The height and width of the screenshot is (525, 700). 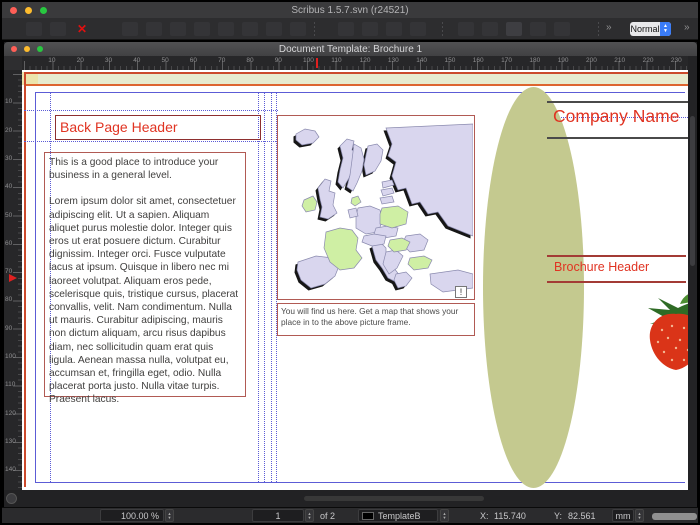 I want to click on brochure-rule-bottom, so click(x=616, y=282).